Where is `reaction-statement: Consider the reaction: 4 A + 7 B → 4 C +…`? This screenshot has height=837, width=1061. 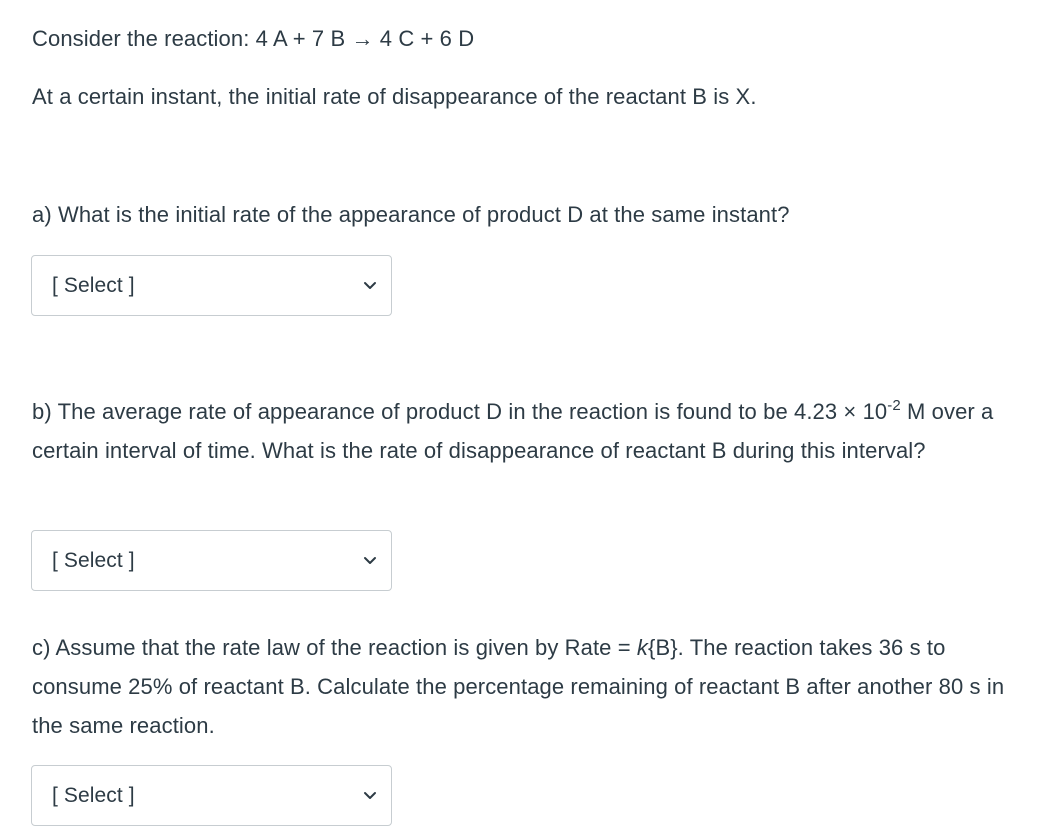 reaction-statement: Consider the reaction: 4 A + 7 B → 4 C +… is located at coordinates (253, 38).